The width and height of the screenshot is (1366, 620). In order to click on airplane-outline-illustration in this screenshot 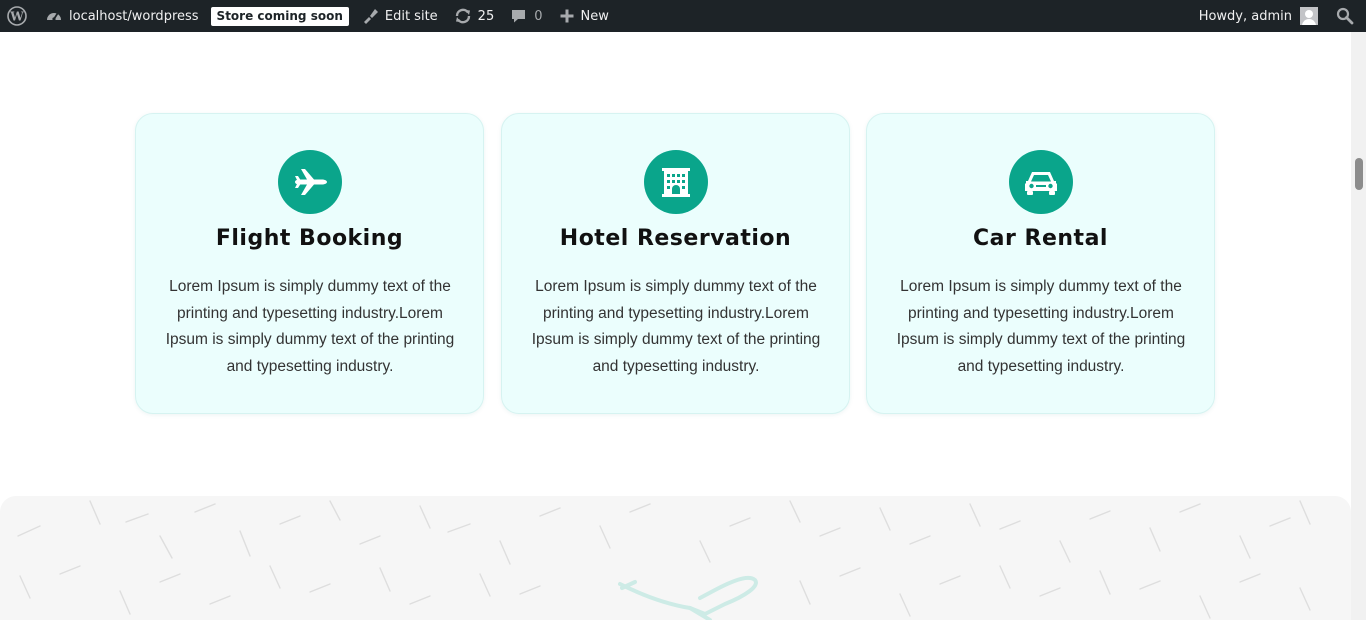, I will do `click(688, 597)`.